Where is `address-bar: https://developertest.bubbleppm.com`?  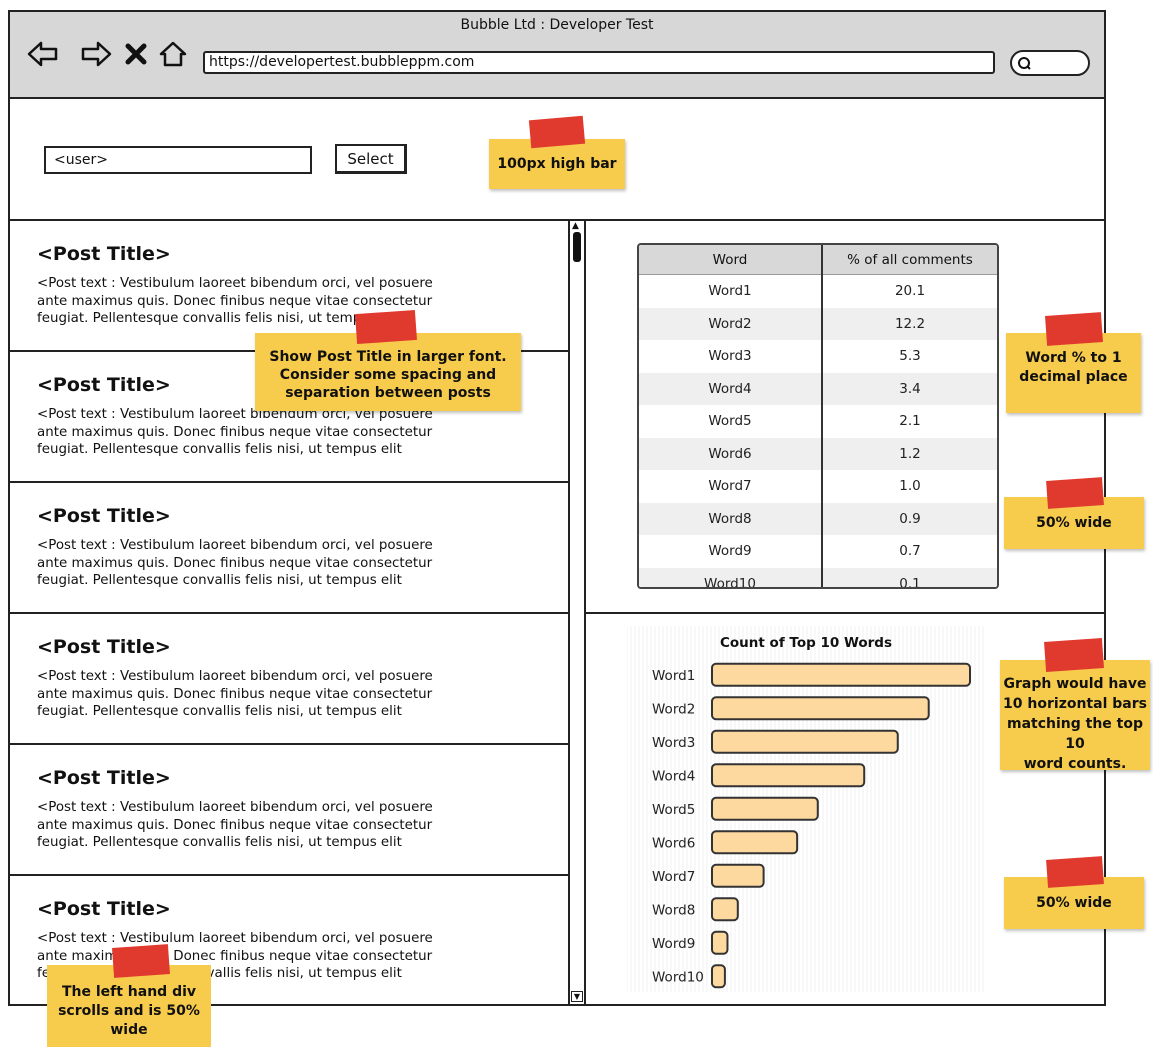 address-bar: https://developertest.bubbleppm.com is located at coordinates (599, 62).